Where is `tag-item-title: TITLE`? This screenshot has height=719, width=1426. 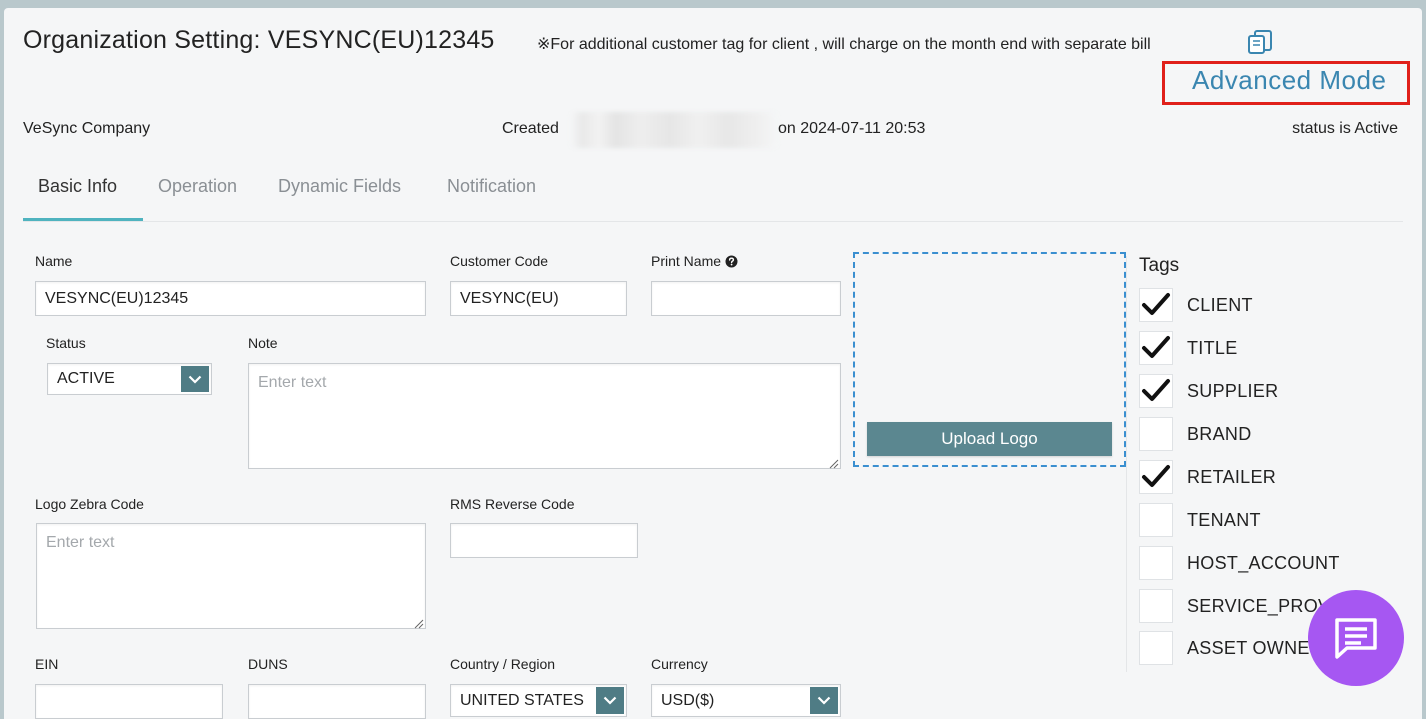 tag-item-title: TITLE is located at coordinates (1279, 348).